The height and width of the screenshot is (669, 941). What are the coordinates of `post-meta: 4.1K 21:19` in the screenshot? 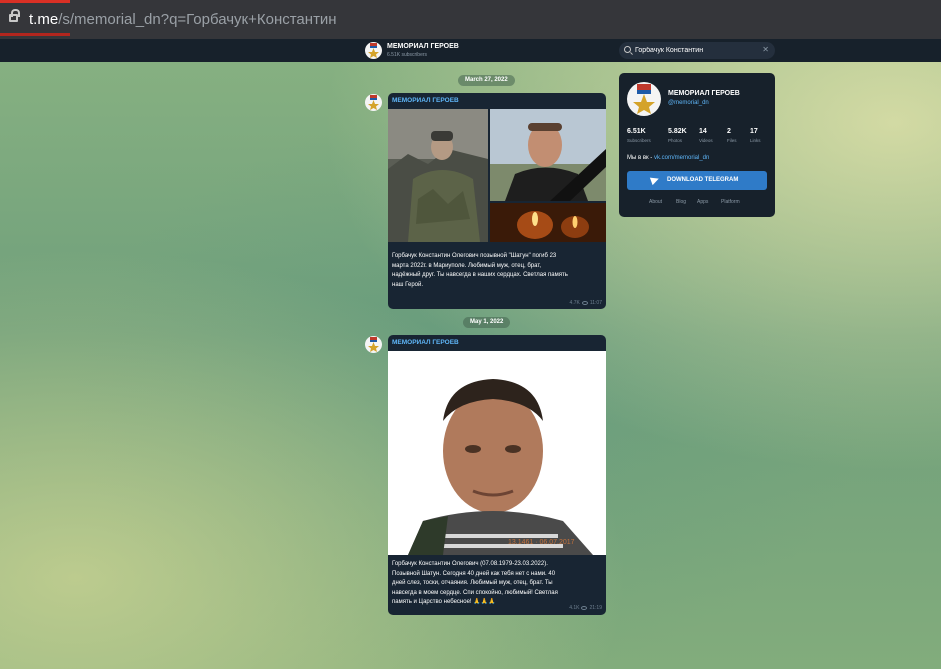 It's located at (585, 608).